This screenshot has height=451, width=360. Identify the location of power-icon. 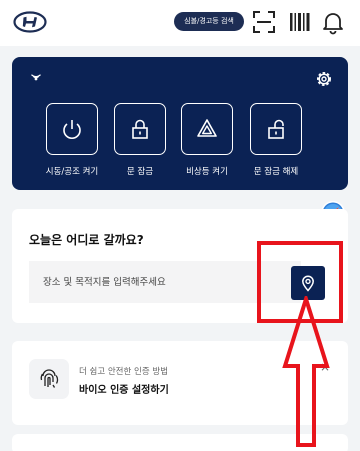
(72, 129).